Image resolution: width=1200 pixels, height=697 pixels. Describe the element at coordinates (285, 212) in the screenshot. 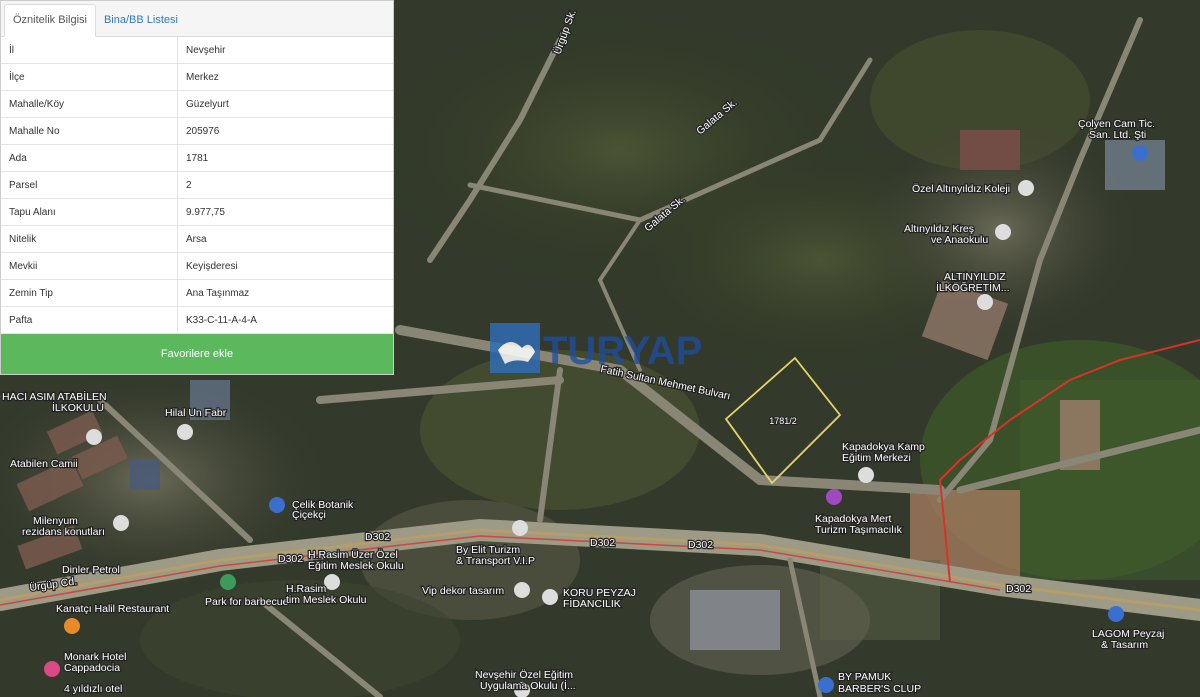

I see `attribute-value: 9.977,75` at that location.